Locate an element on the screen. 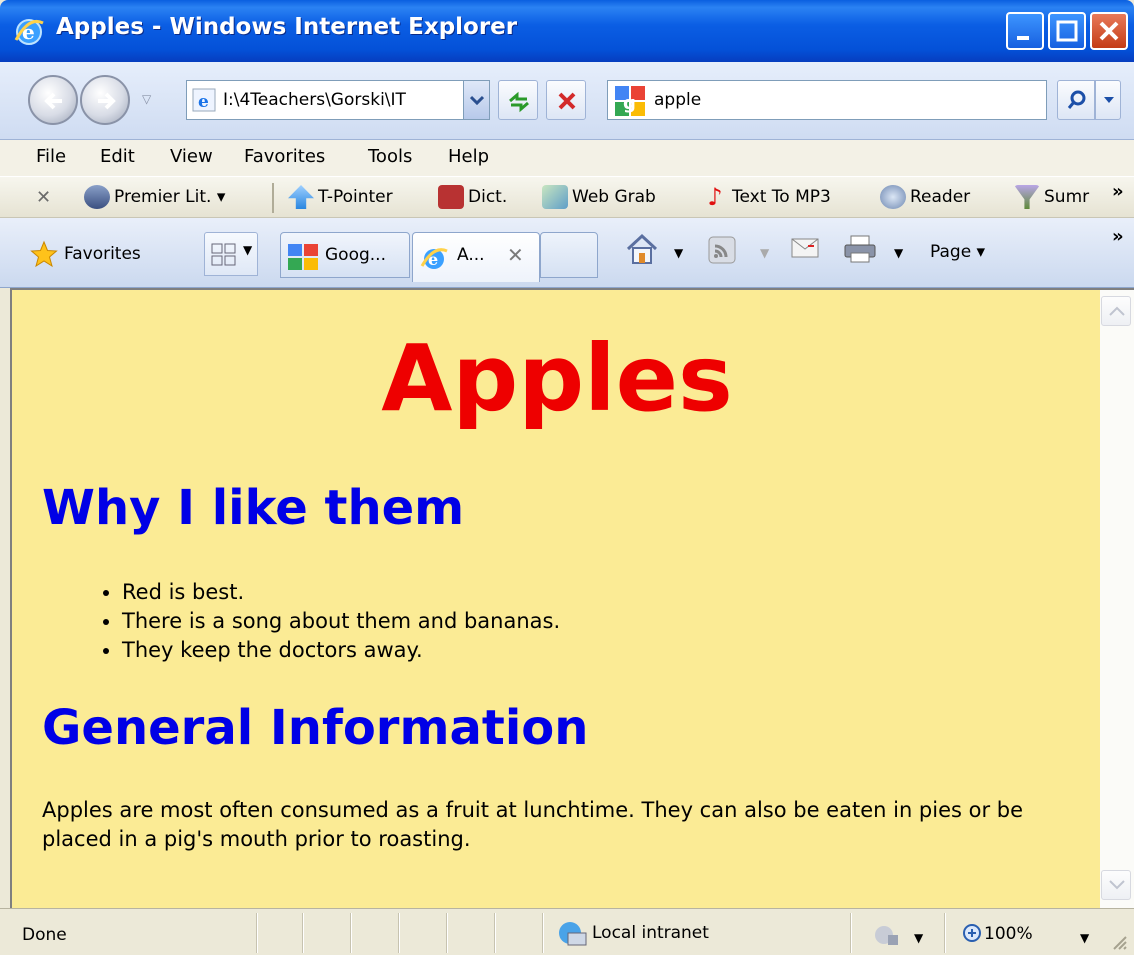 This screenshot has width=1134, height=955. refresh-button is located at coordinates (518, 100).